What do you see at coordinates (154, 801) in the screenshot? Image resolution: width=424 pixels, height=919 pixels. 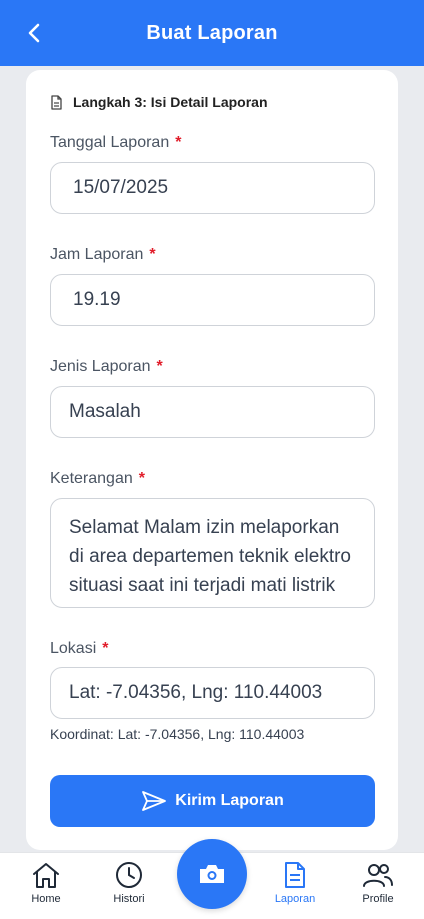 I see `send-icon` at bounding box center [154, 801].